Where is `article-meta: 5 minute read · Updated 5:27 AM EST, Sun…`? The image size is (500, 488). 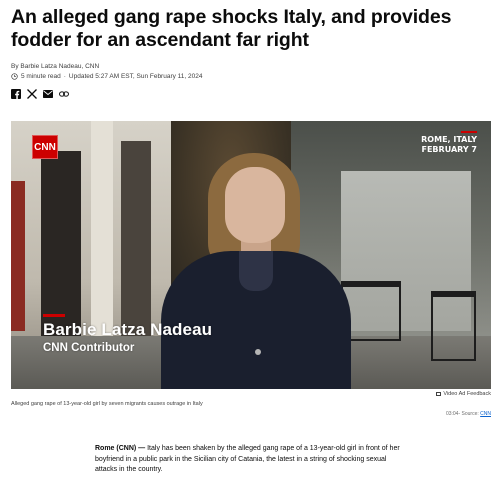 article-meta: 5 minute read · Updated 5:27 AM EST, Sun… is located at coordinates (107, 76).